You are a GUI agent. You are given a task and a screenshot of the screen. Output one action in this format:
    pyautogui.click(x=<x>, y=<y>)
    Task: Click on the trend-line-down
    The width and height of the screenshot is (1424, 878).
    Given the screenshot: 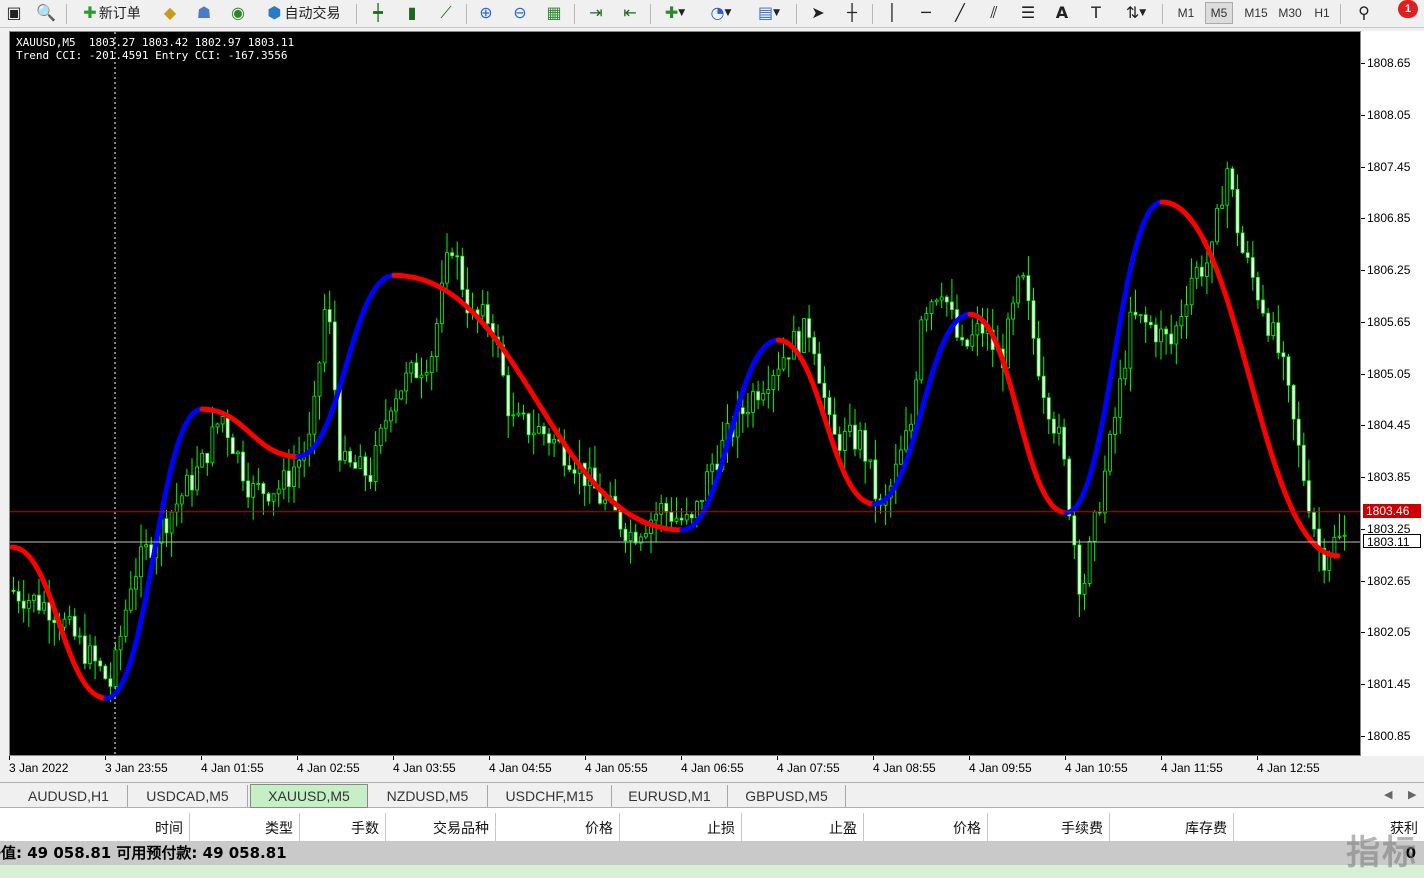 What is the action you would take?
    pyautogui.click(x=826, y=422)
    